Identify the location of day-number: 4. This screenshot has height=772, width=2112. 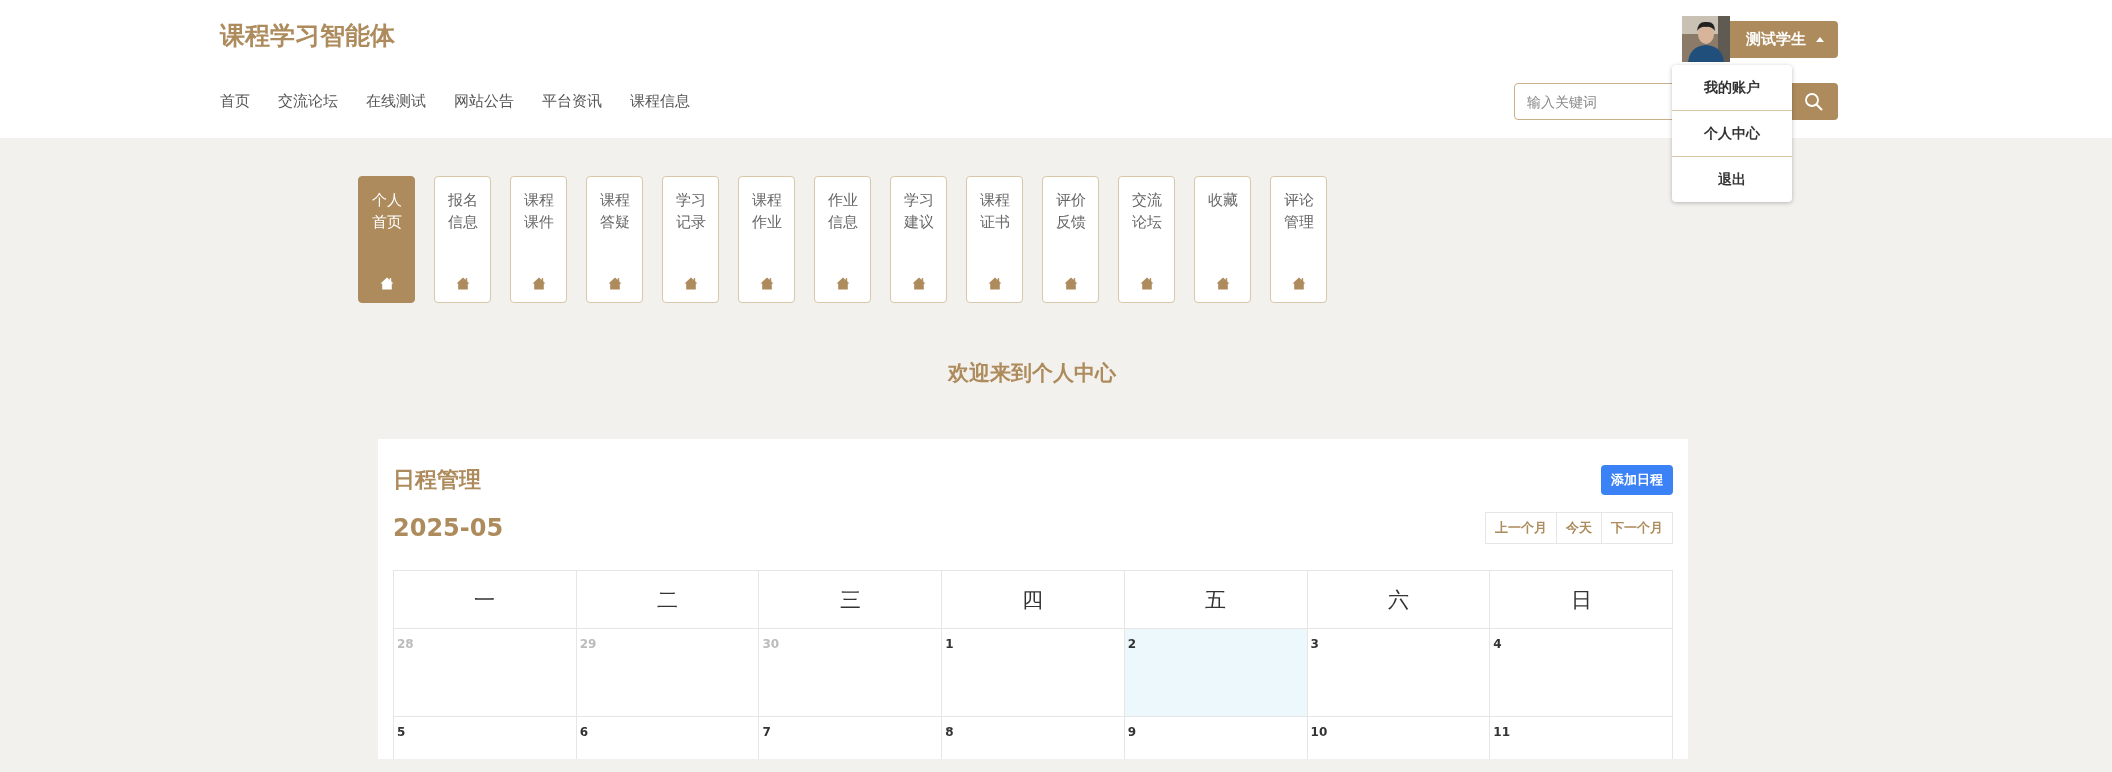
(1497, 644).